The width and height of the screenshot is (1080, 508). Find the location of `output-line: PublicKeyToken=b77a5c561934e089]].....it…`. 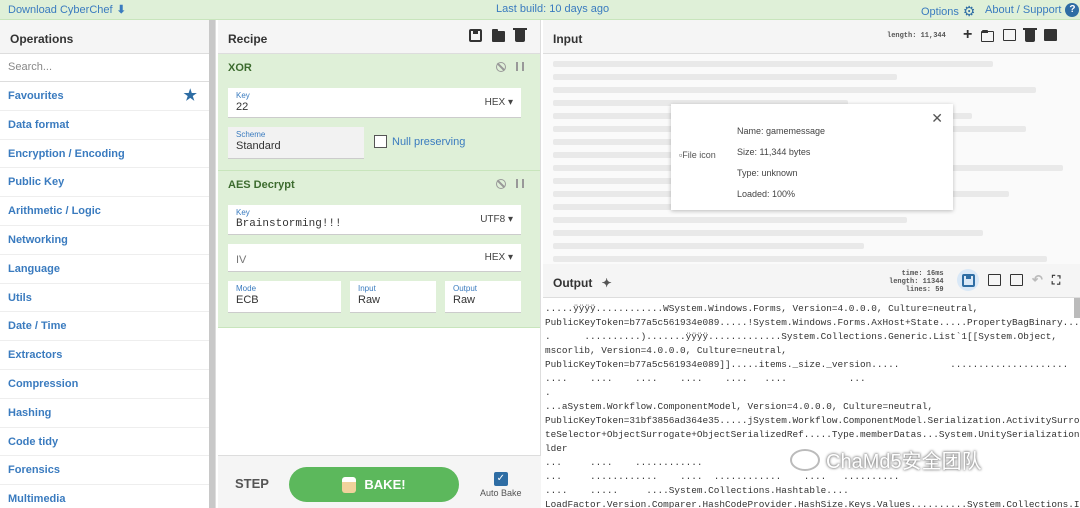

output-line: PublicKeyToken=b77a5c561934e089]].....it… is located at coordinates (807, 364).